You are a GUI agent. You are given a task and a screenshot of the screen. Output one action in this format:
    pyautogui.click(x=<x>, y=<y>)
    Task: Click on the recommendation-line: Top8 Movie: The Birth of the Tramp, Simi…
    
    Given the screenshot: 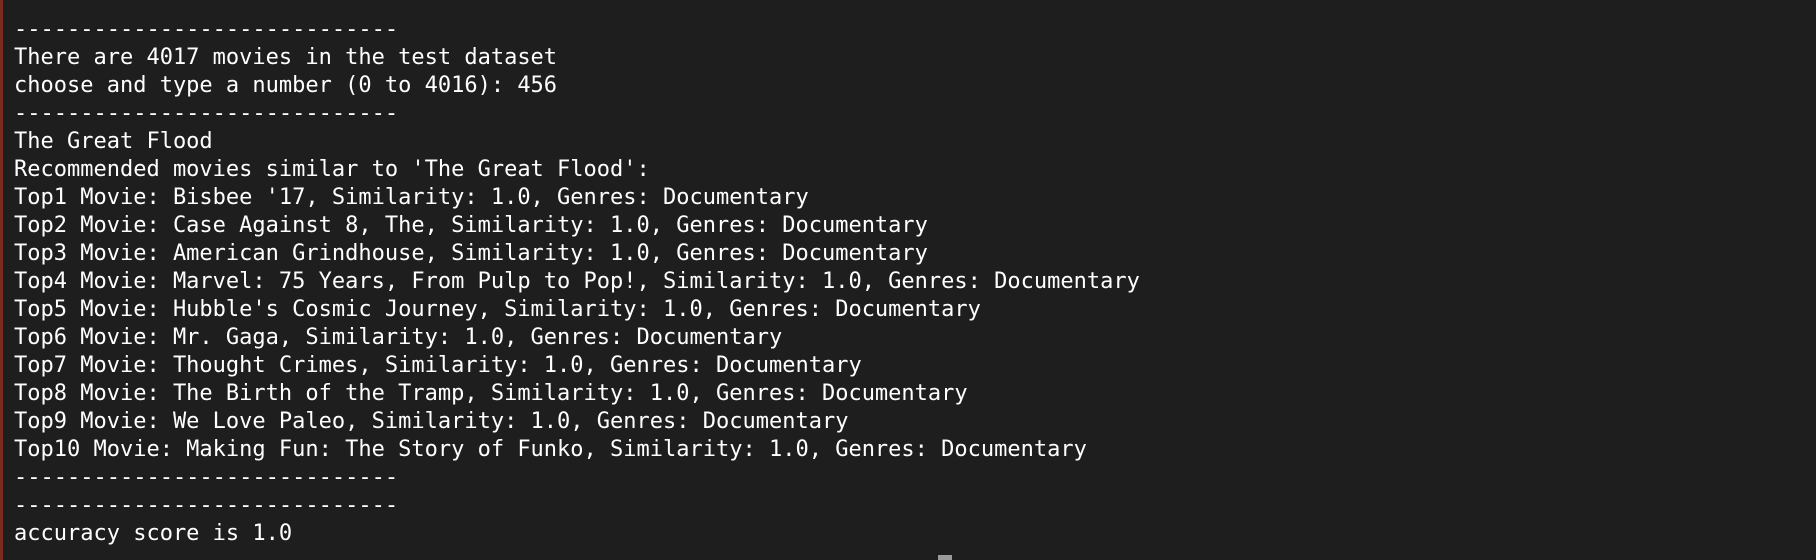 What is the action you would take?
    pyautogui.click(x=491, y=393)
    